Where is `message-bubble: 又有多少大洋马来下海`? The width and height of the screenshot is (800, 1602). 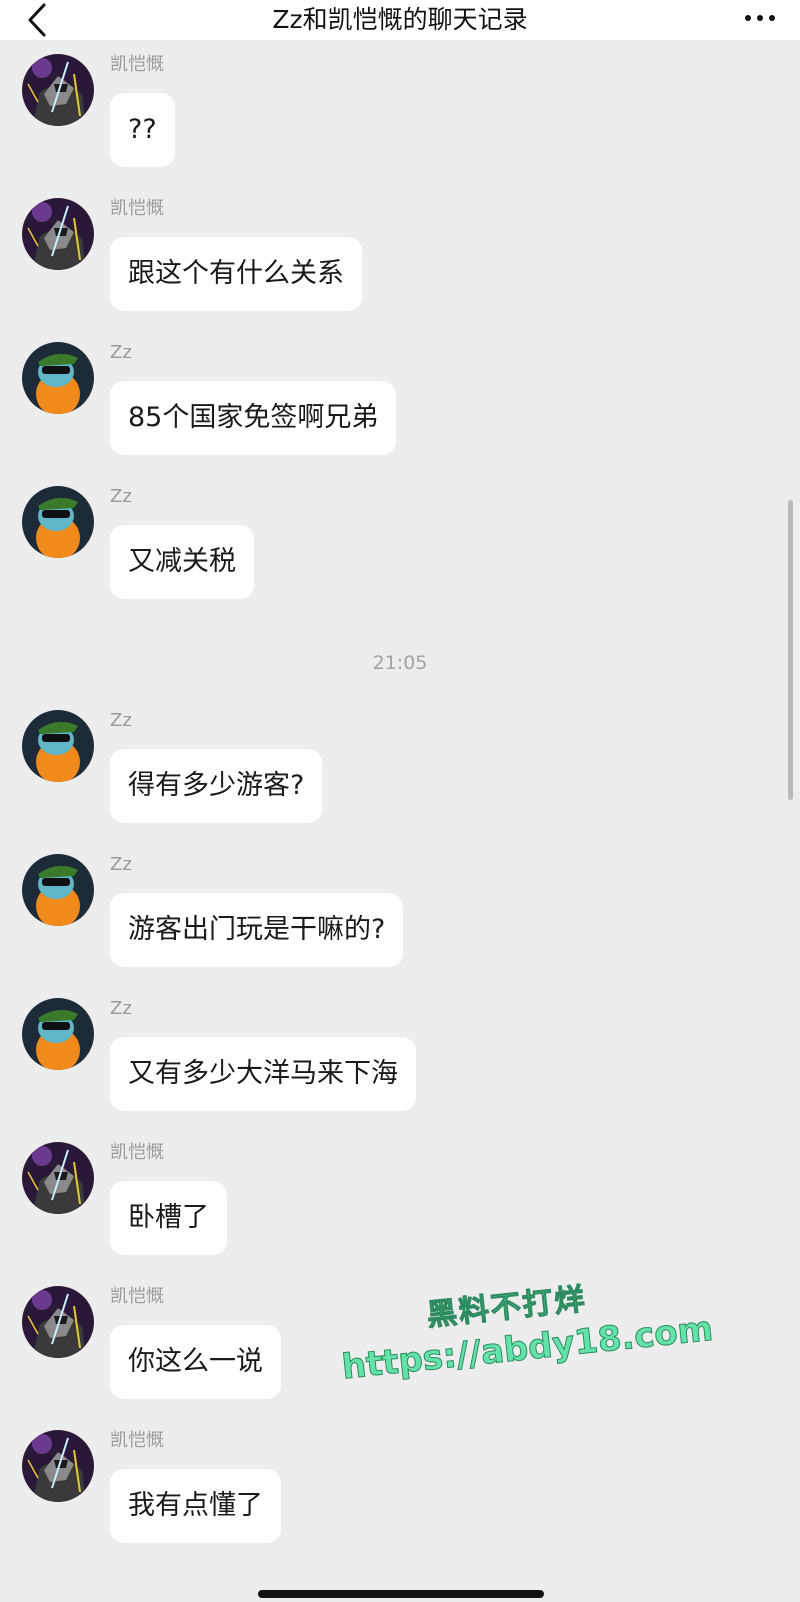
message-bubble: 又有多少大洋马来下海 is located at coordinates (263, 1074).